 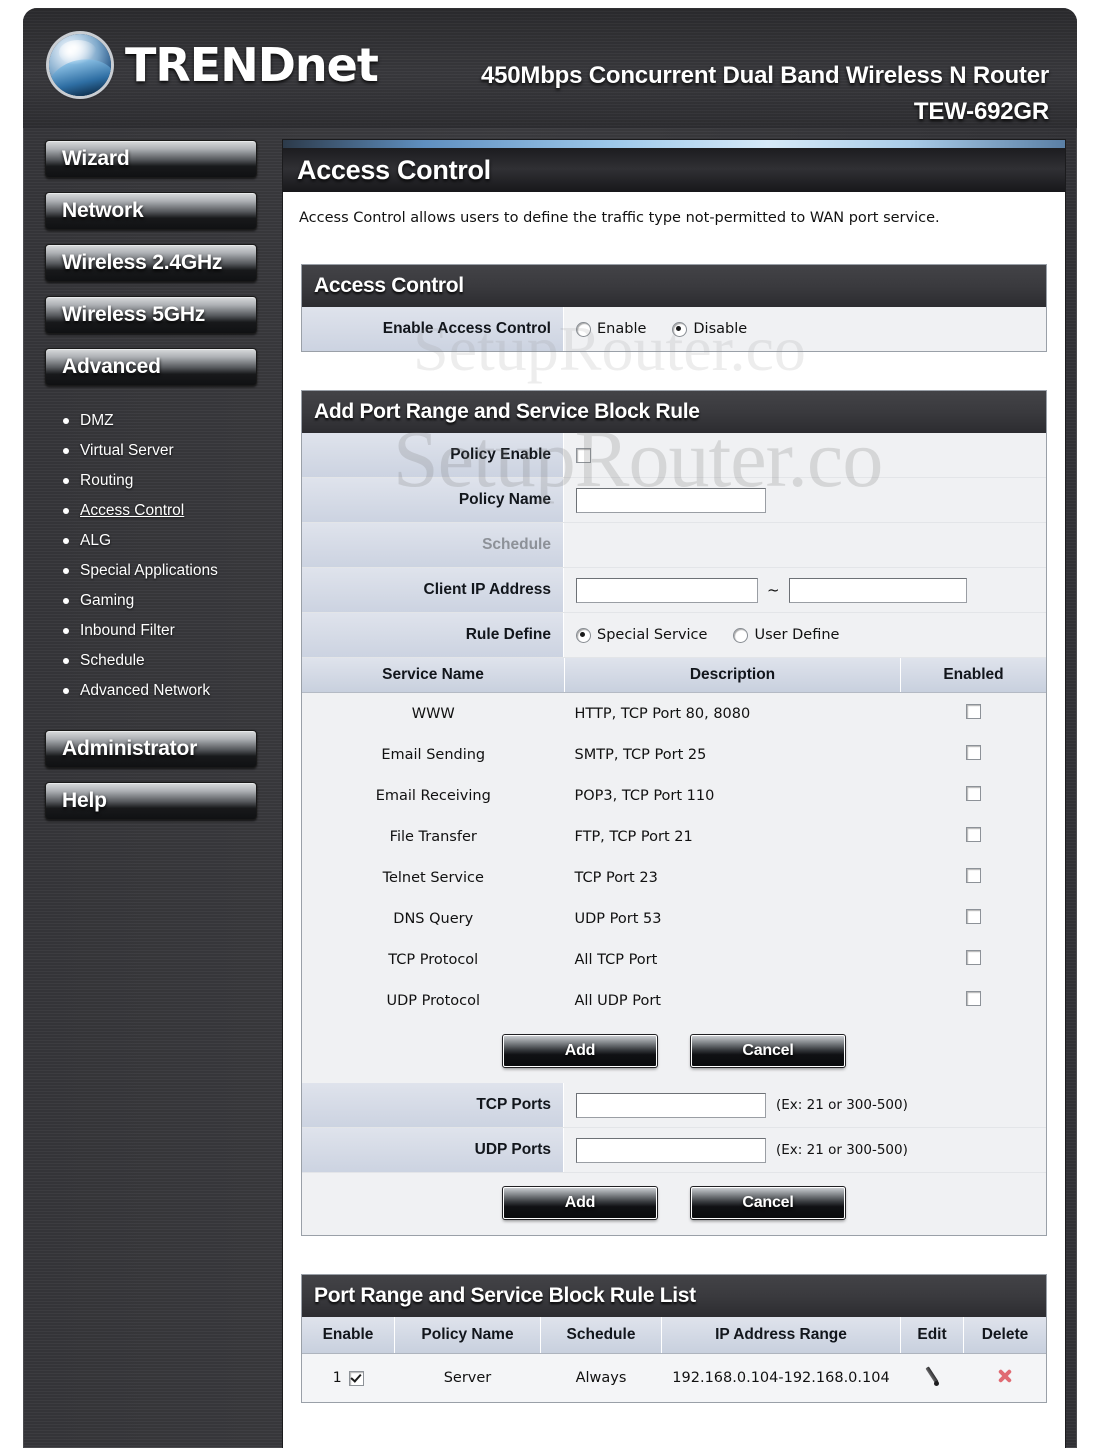 I want to click on pencil-icon, so click(x=932, y=1376).